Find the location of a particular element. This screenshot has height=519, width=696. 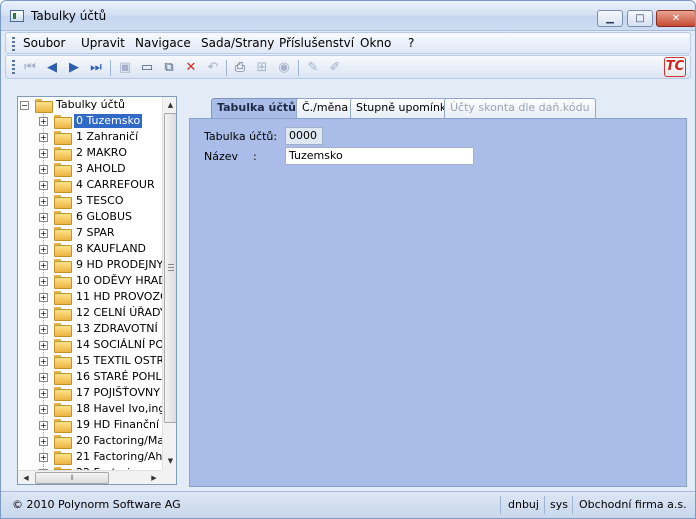

tree-item: +2 MAKRO is located at coordinates (90, 153).